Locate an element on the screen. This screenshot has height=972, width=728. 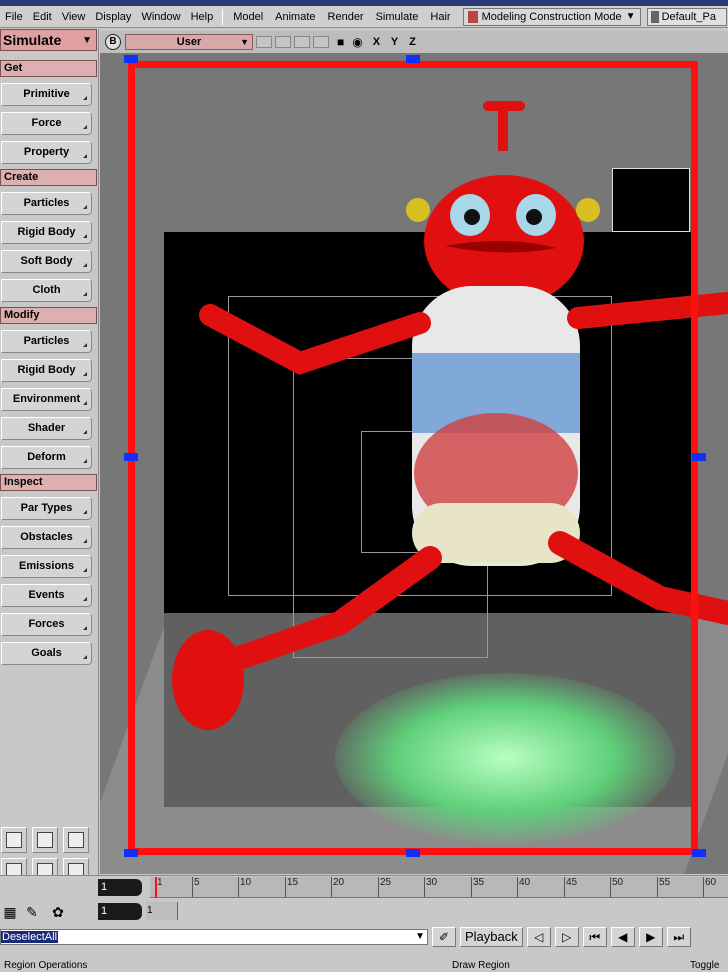
get-property-button: Property is located at coordinates (46, 152).